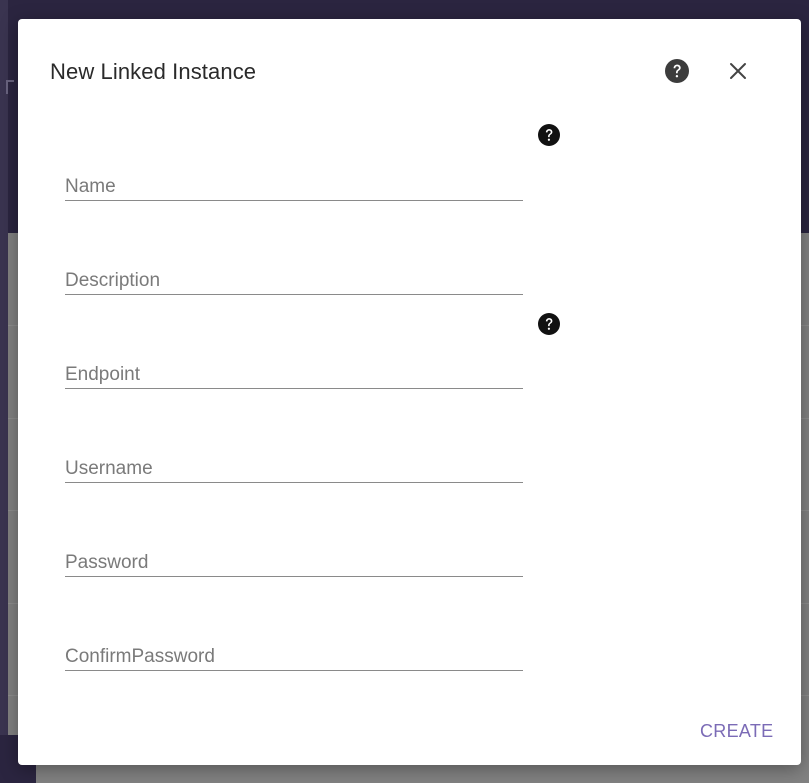  I want to click on help-icon, so click(677, 71).